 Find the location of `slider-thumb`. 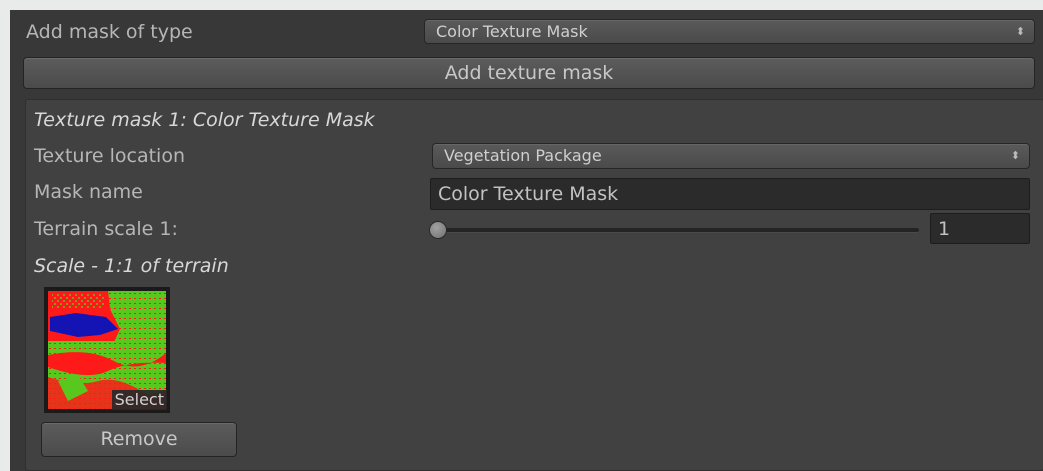

slider-thumb is located at coordinates (438, 230).